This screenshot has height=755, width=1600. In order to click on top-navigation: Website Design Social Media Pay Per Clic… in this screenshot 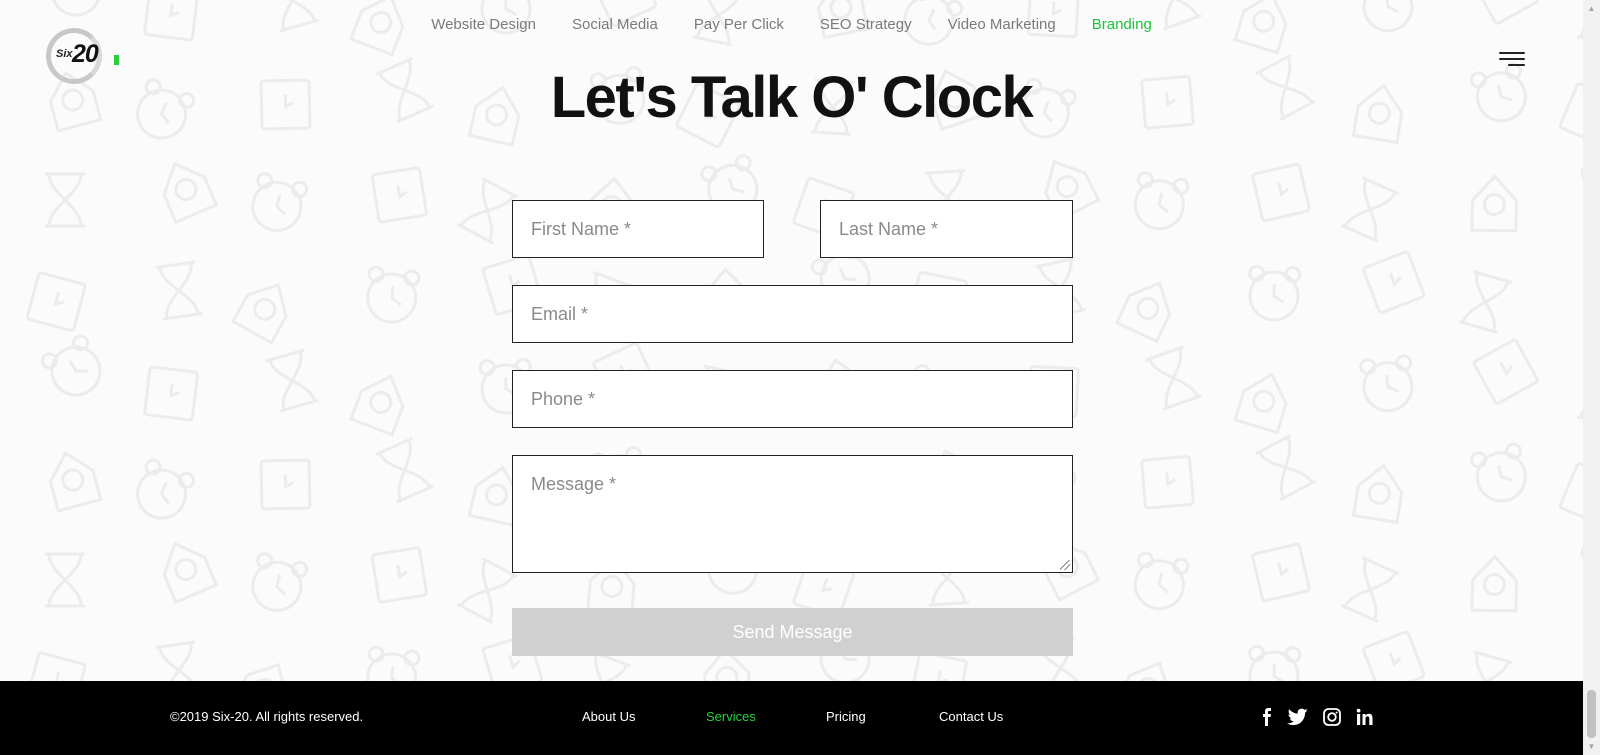, I will do `click(791, 24)`.